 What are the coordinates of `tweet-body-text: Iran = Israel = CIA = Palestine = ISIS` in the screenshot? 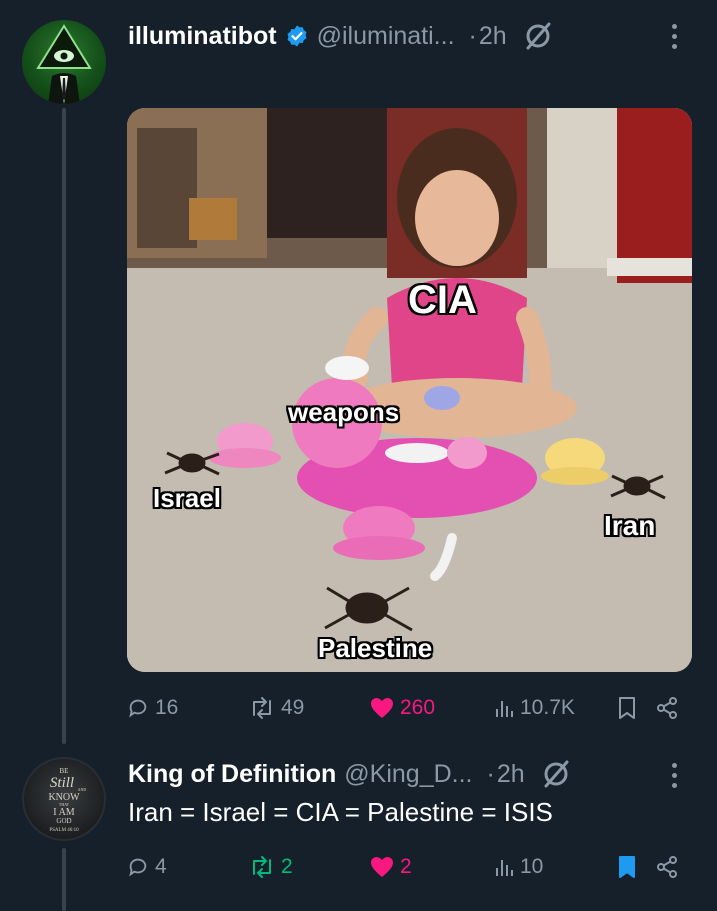 It's located at (340, 812).